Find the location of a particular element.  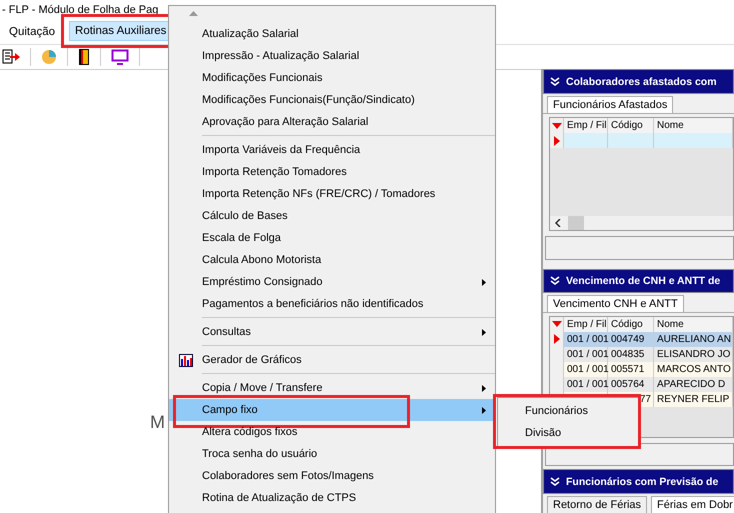

panel-title: Funcionários com Previsão de is located at coordinates (642, 482).